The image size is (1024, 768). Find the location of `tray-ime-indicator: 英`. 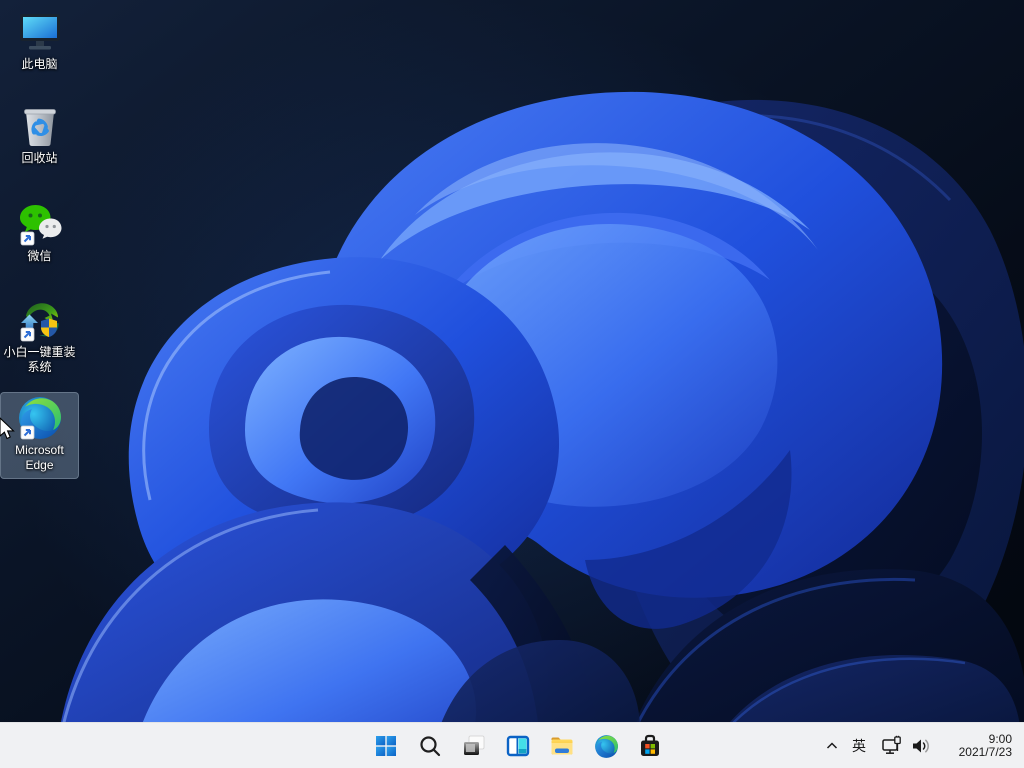

tray-ime-indicator: 英 is located at coordinates (859, 746).